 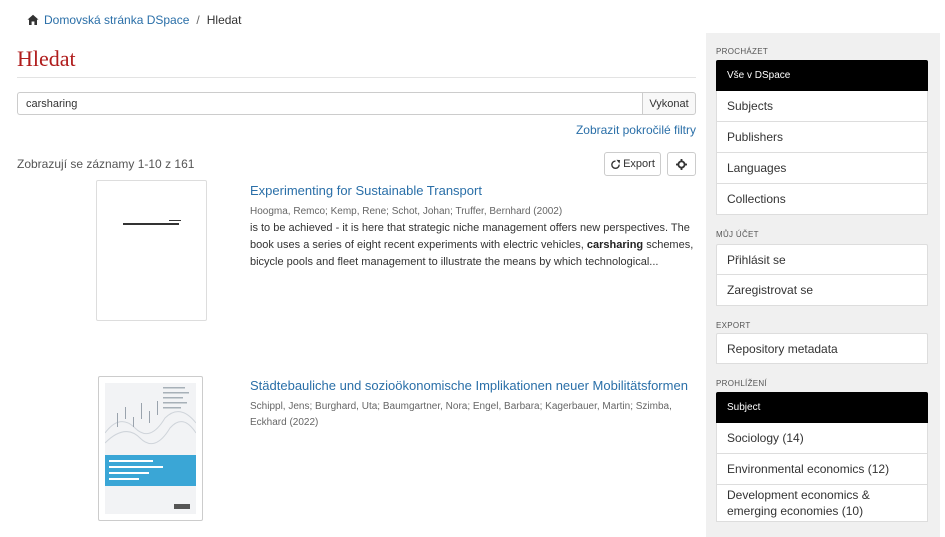 What do you see at coordinates (616, 164) in the screenshot?
I see `export-icon` at bounding box center [616, 164].